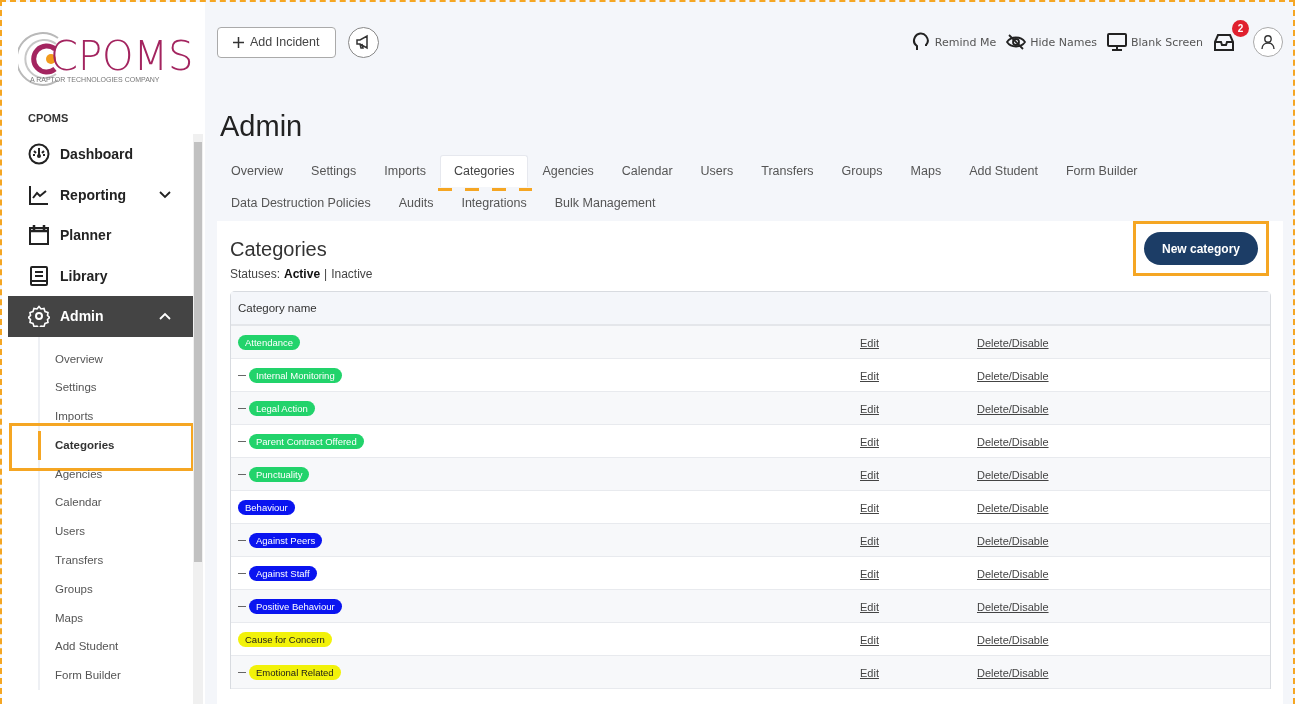  Describe the element at coordinates (116, 676) in the screenshot. I see `sub-nav-item: Form Builder` at that location.